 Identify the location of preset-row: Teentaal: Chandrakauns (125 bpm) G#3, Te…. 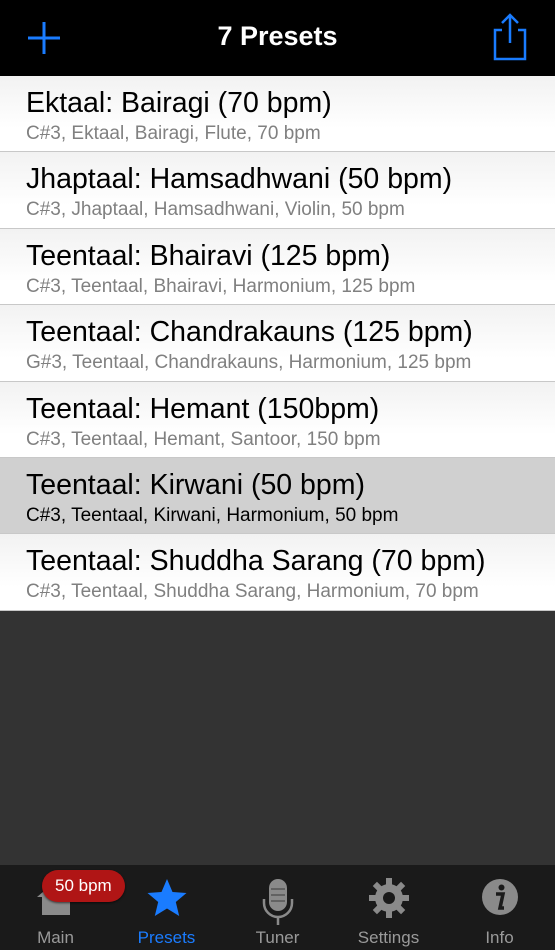
(277, 343).